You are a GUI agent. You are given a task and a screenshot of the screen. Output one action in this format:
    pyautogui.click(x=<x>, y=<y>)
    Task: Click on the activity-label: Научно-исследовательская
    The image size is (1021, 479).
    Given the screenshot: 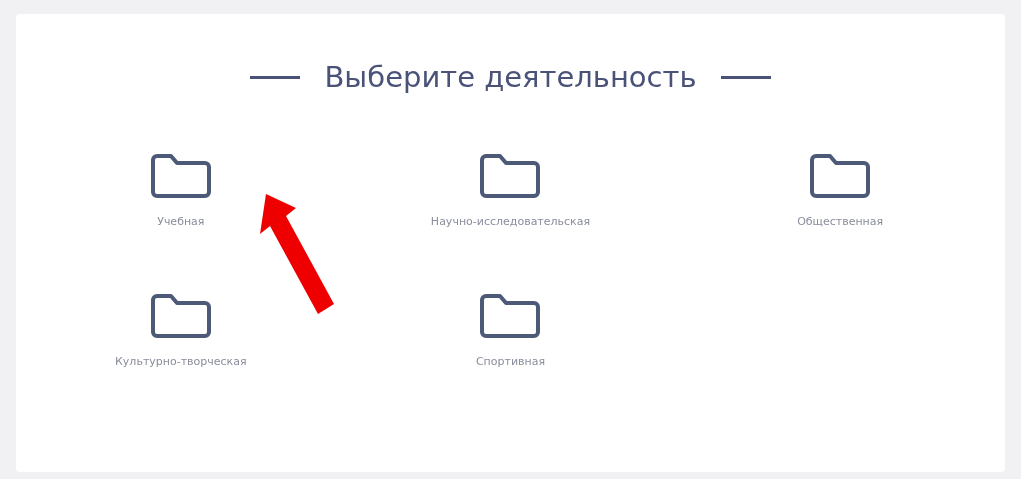 What is the action you would take?
    pyautogui.click(x=510, y=221)
    